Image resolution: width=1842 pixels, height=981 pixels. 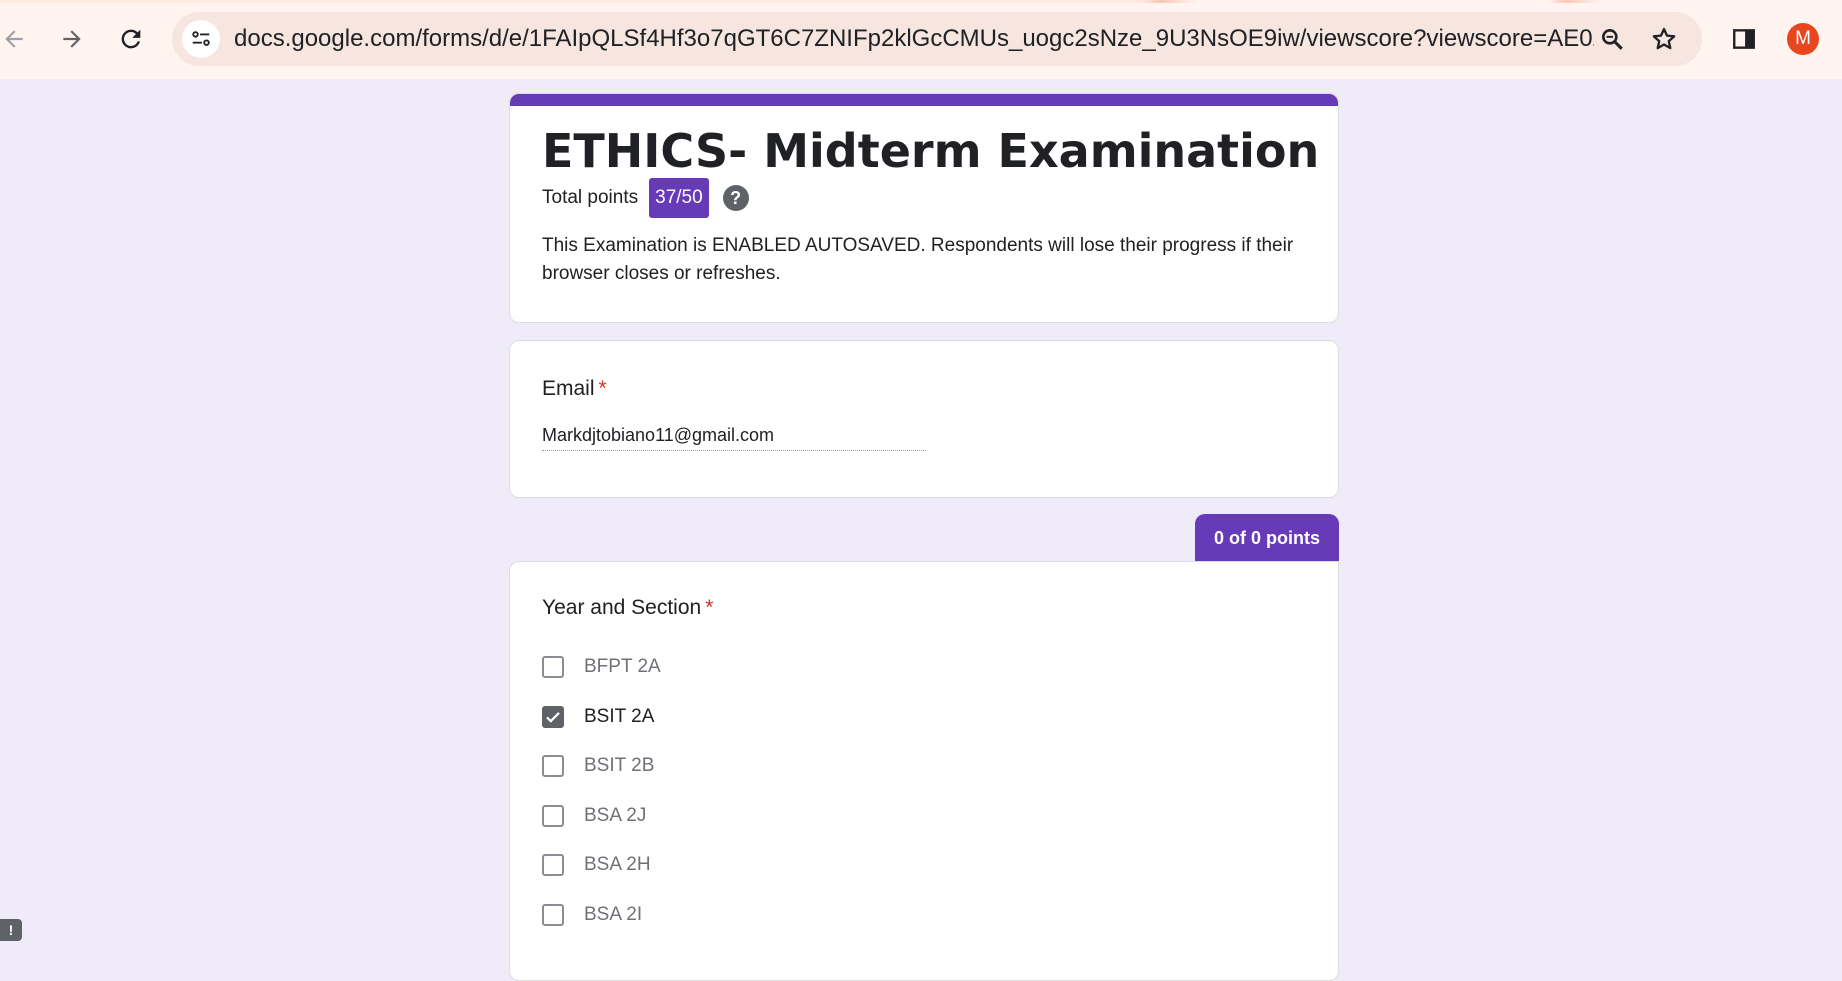 I want to click on back-button, so click(x=18, y=39).